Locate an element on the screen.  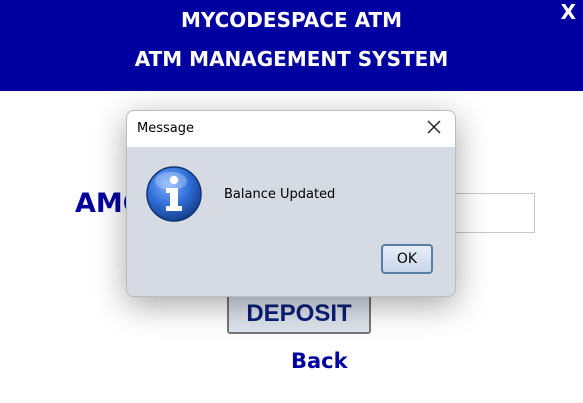
info-icon is located at coordinates (174, 194).